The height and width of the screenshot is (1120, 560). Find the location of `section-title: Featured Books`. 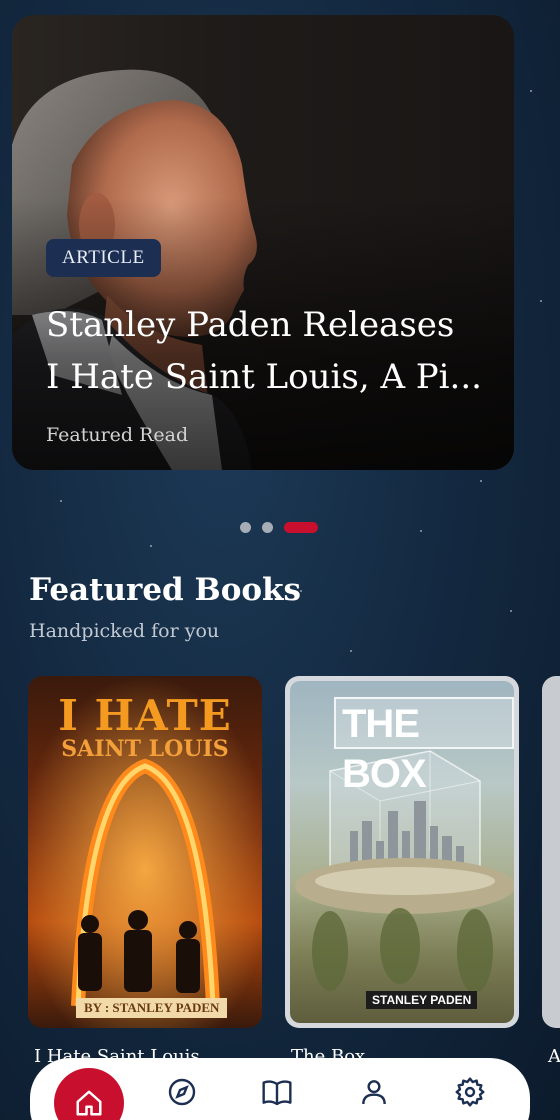

section-title: Featured Books is located at coordinates (165, 590).